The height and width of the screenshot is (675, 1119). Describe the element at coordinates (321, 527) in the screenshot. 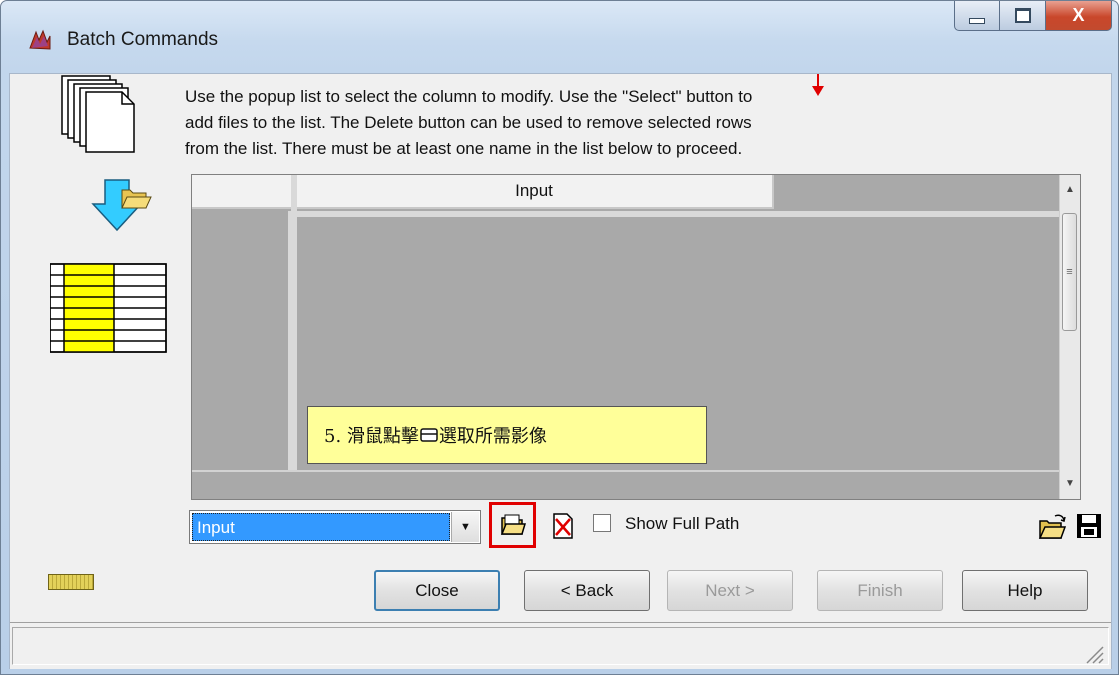

I see `column-select-value: Input` at that location.